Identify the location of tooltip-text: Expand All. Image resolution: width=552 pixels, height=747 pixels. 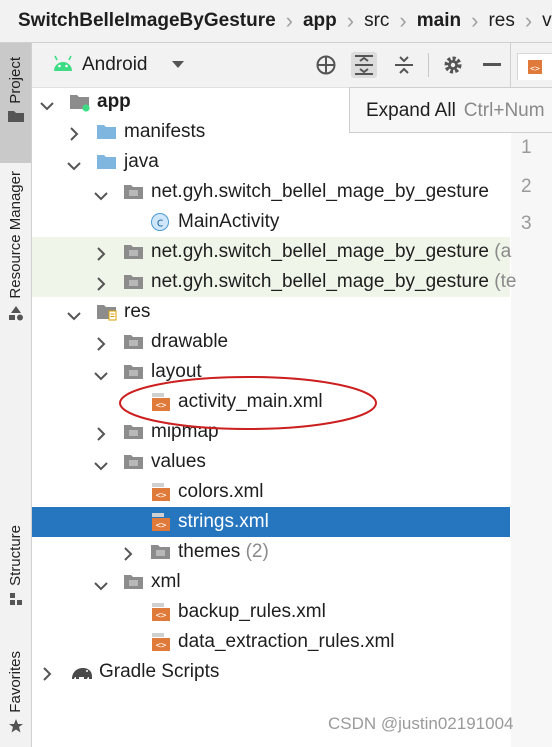
(411, 110).